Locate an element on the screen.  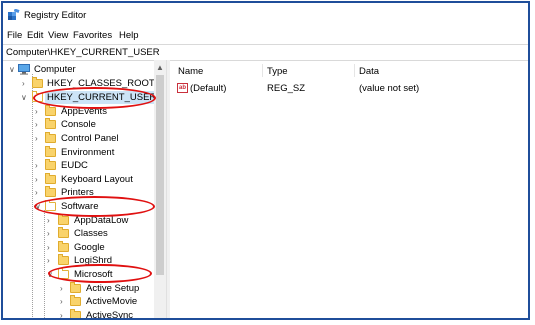
tree-label: Control Panel is located at coordinates (90, 138).